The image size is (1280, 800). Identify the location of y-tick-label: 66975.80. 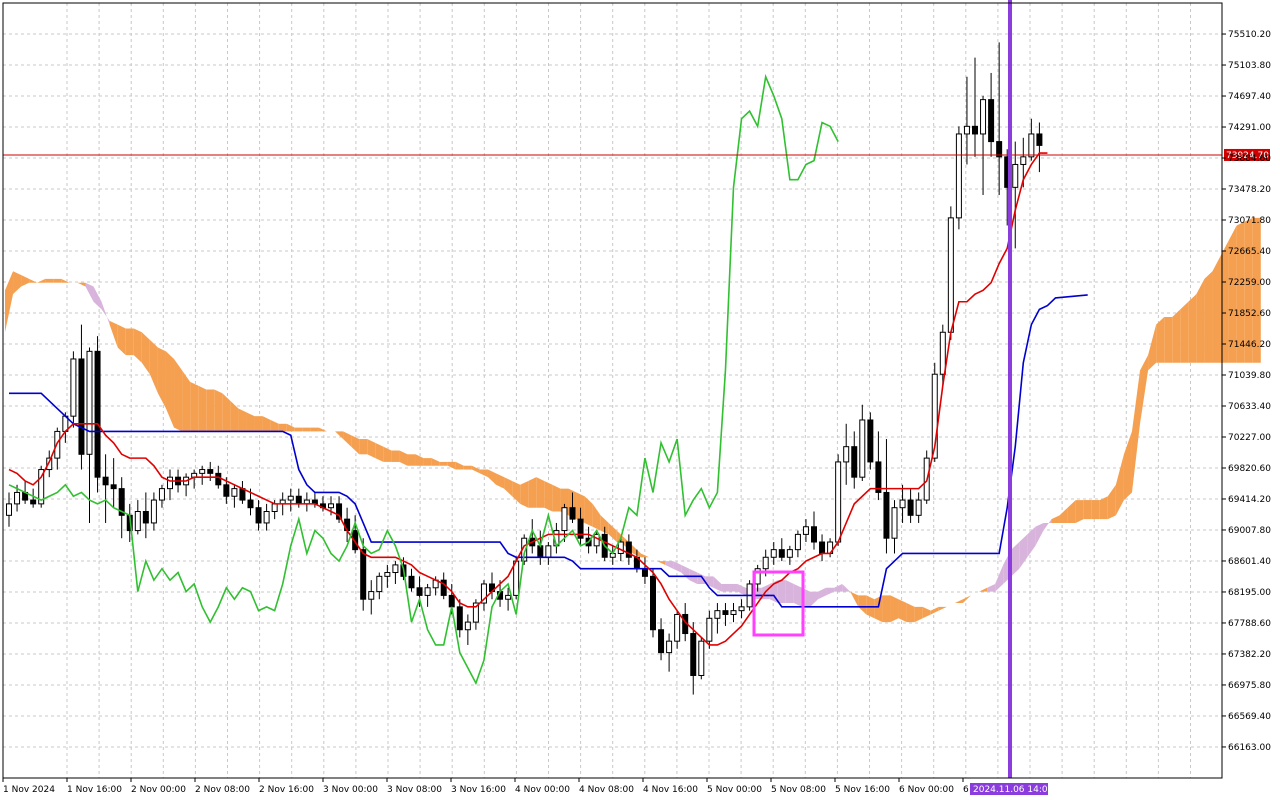
(1249, 686).